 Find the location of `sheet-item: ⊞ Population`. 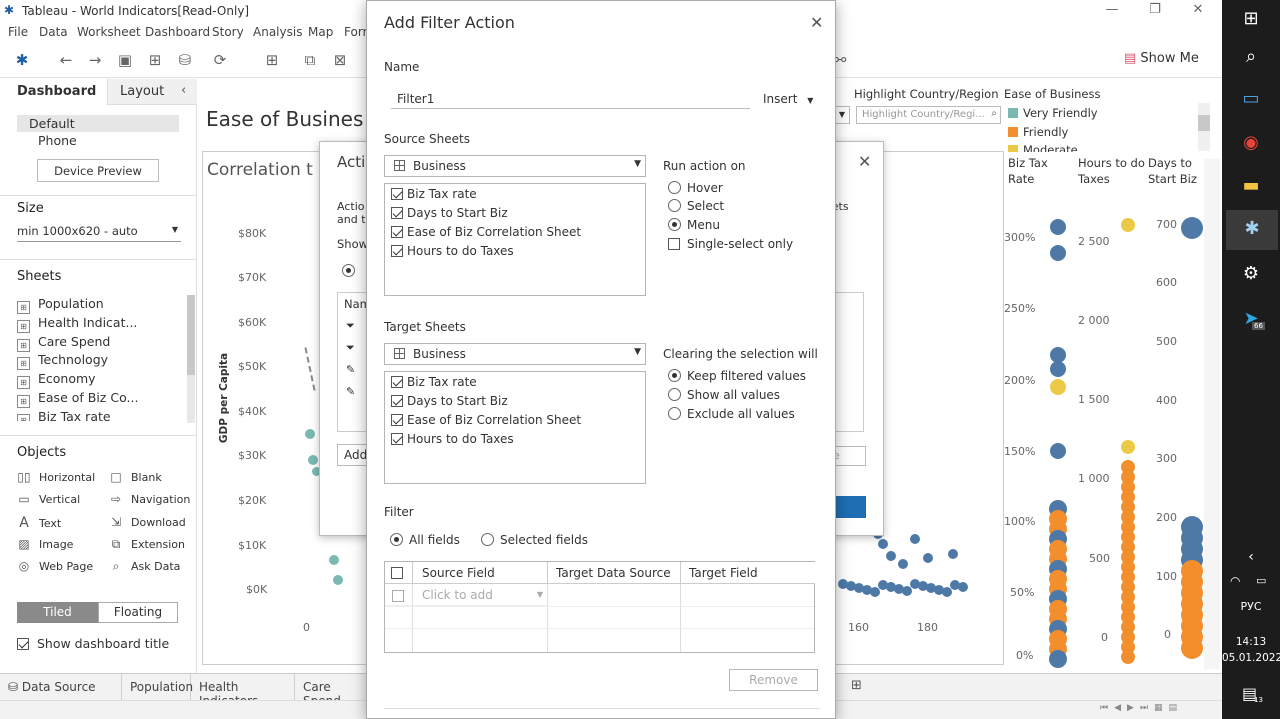

sheet-item: ⊞ Population is located at coordinates (60, 305).